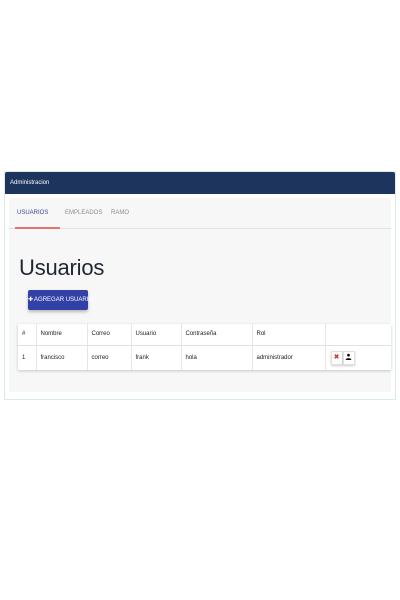 The width and height of the screenshot is (400, 600). I want to click on header-number: #, so click(27, 334).